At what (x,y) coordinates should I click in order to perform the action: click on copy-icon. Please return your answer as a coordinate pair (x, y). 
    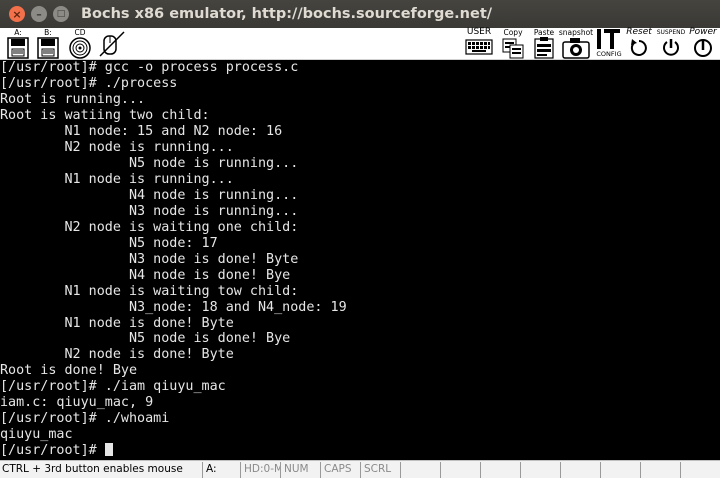
    Looking at the image, I should click on (513, 48).